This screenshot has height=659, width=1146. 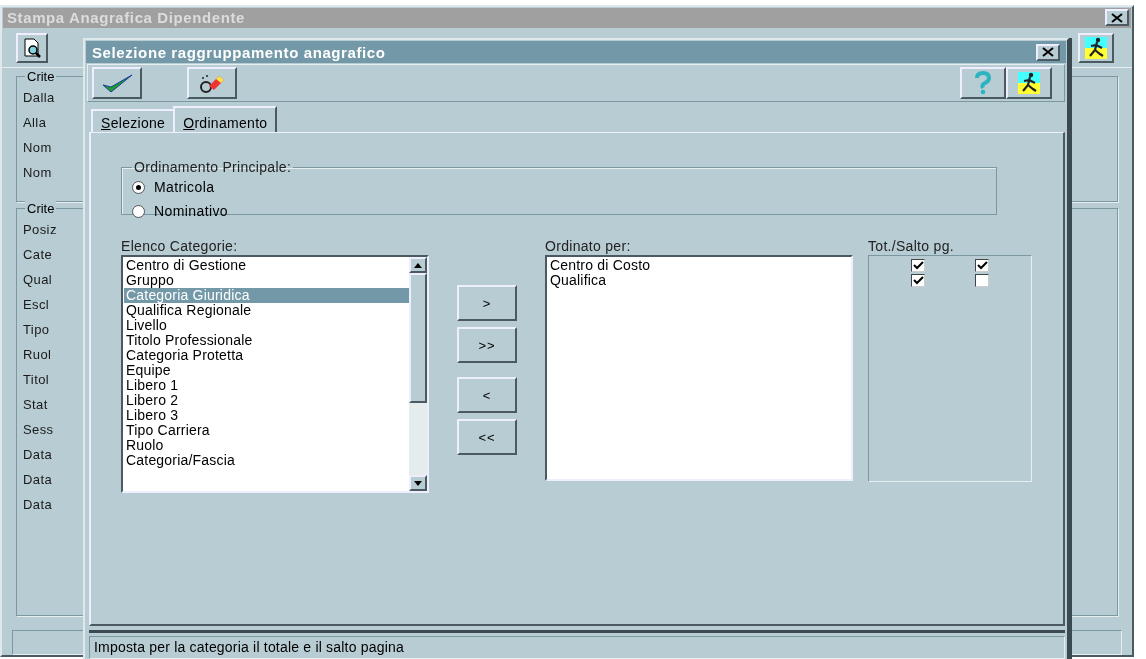 I want to click on checkmark-icon, so click(x=117, y=83).